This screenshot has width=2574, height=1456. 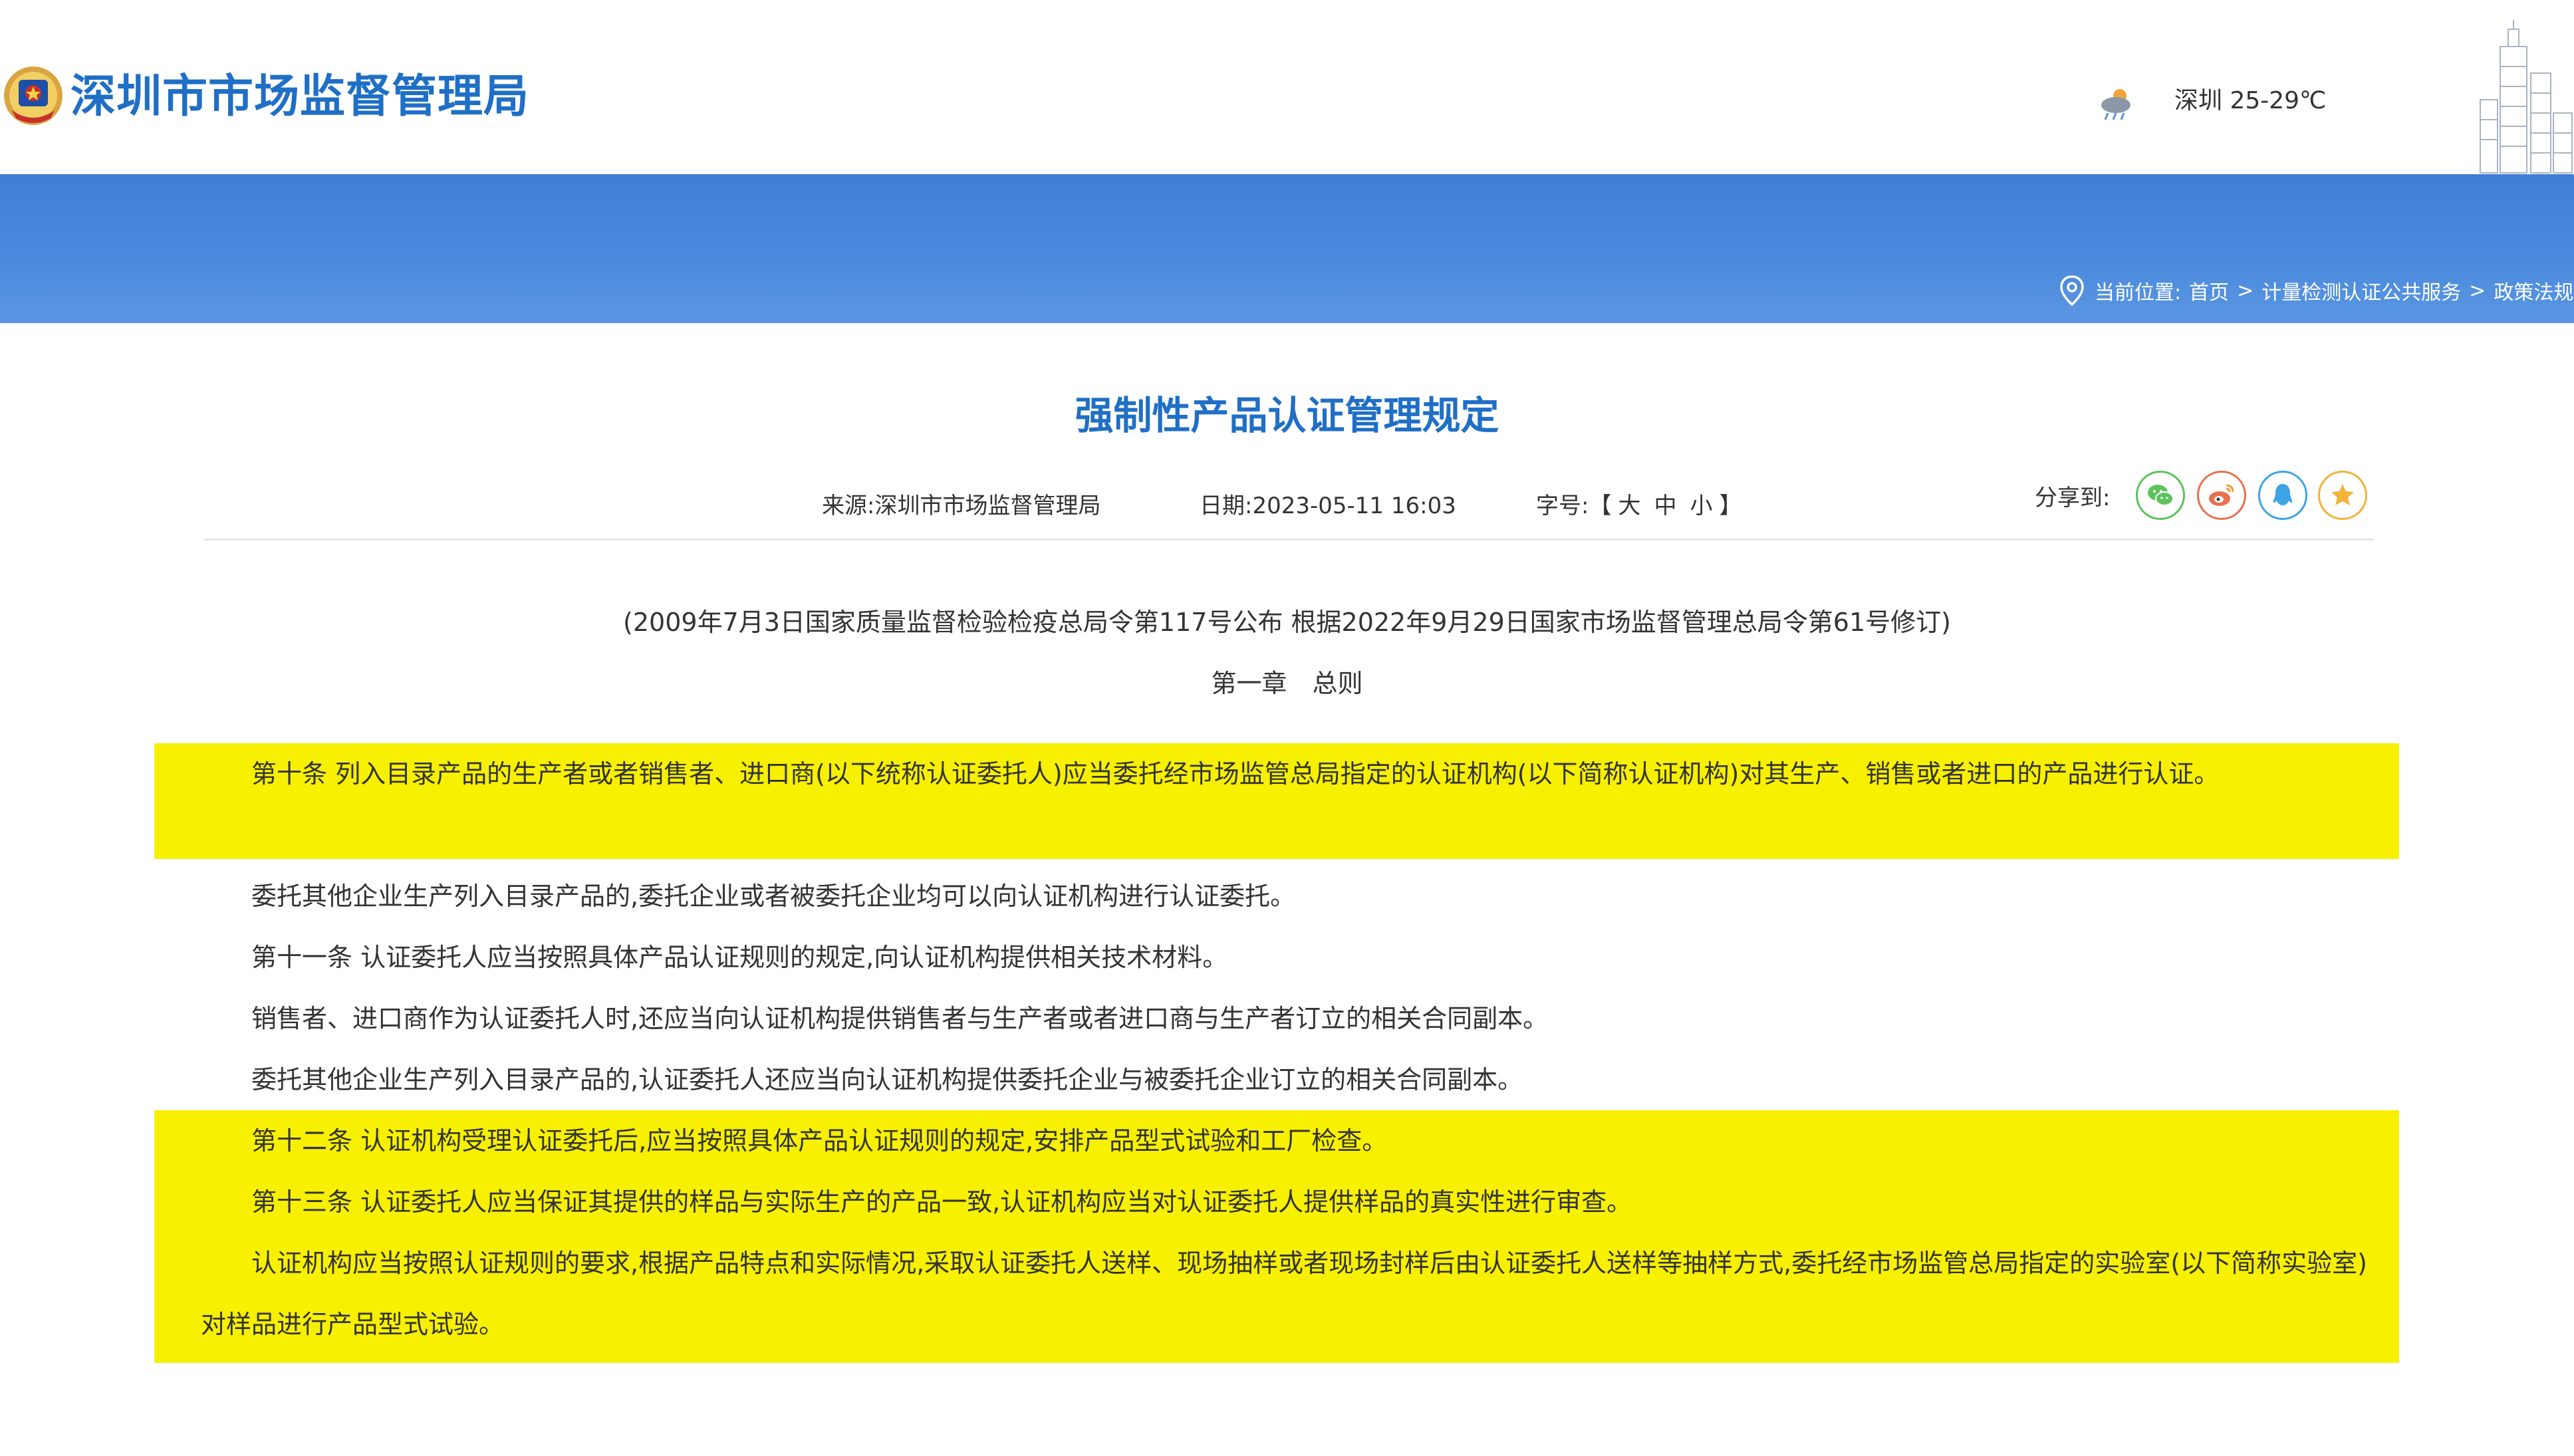 I want to click on skyline-image, so click(x=2524, y=97).